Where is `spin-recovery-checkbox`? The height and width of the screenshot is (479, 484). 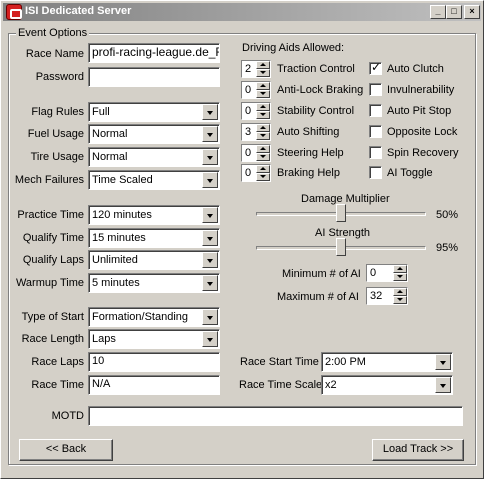 spin-recovery-checkbox is located at coordinates (375, 152).